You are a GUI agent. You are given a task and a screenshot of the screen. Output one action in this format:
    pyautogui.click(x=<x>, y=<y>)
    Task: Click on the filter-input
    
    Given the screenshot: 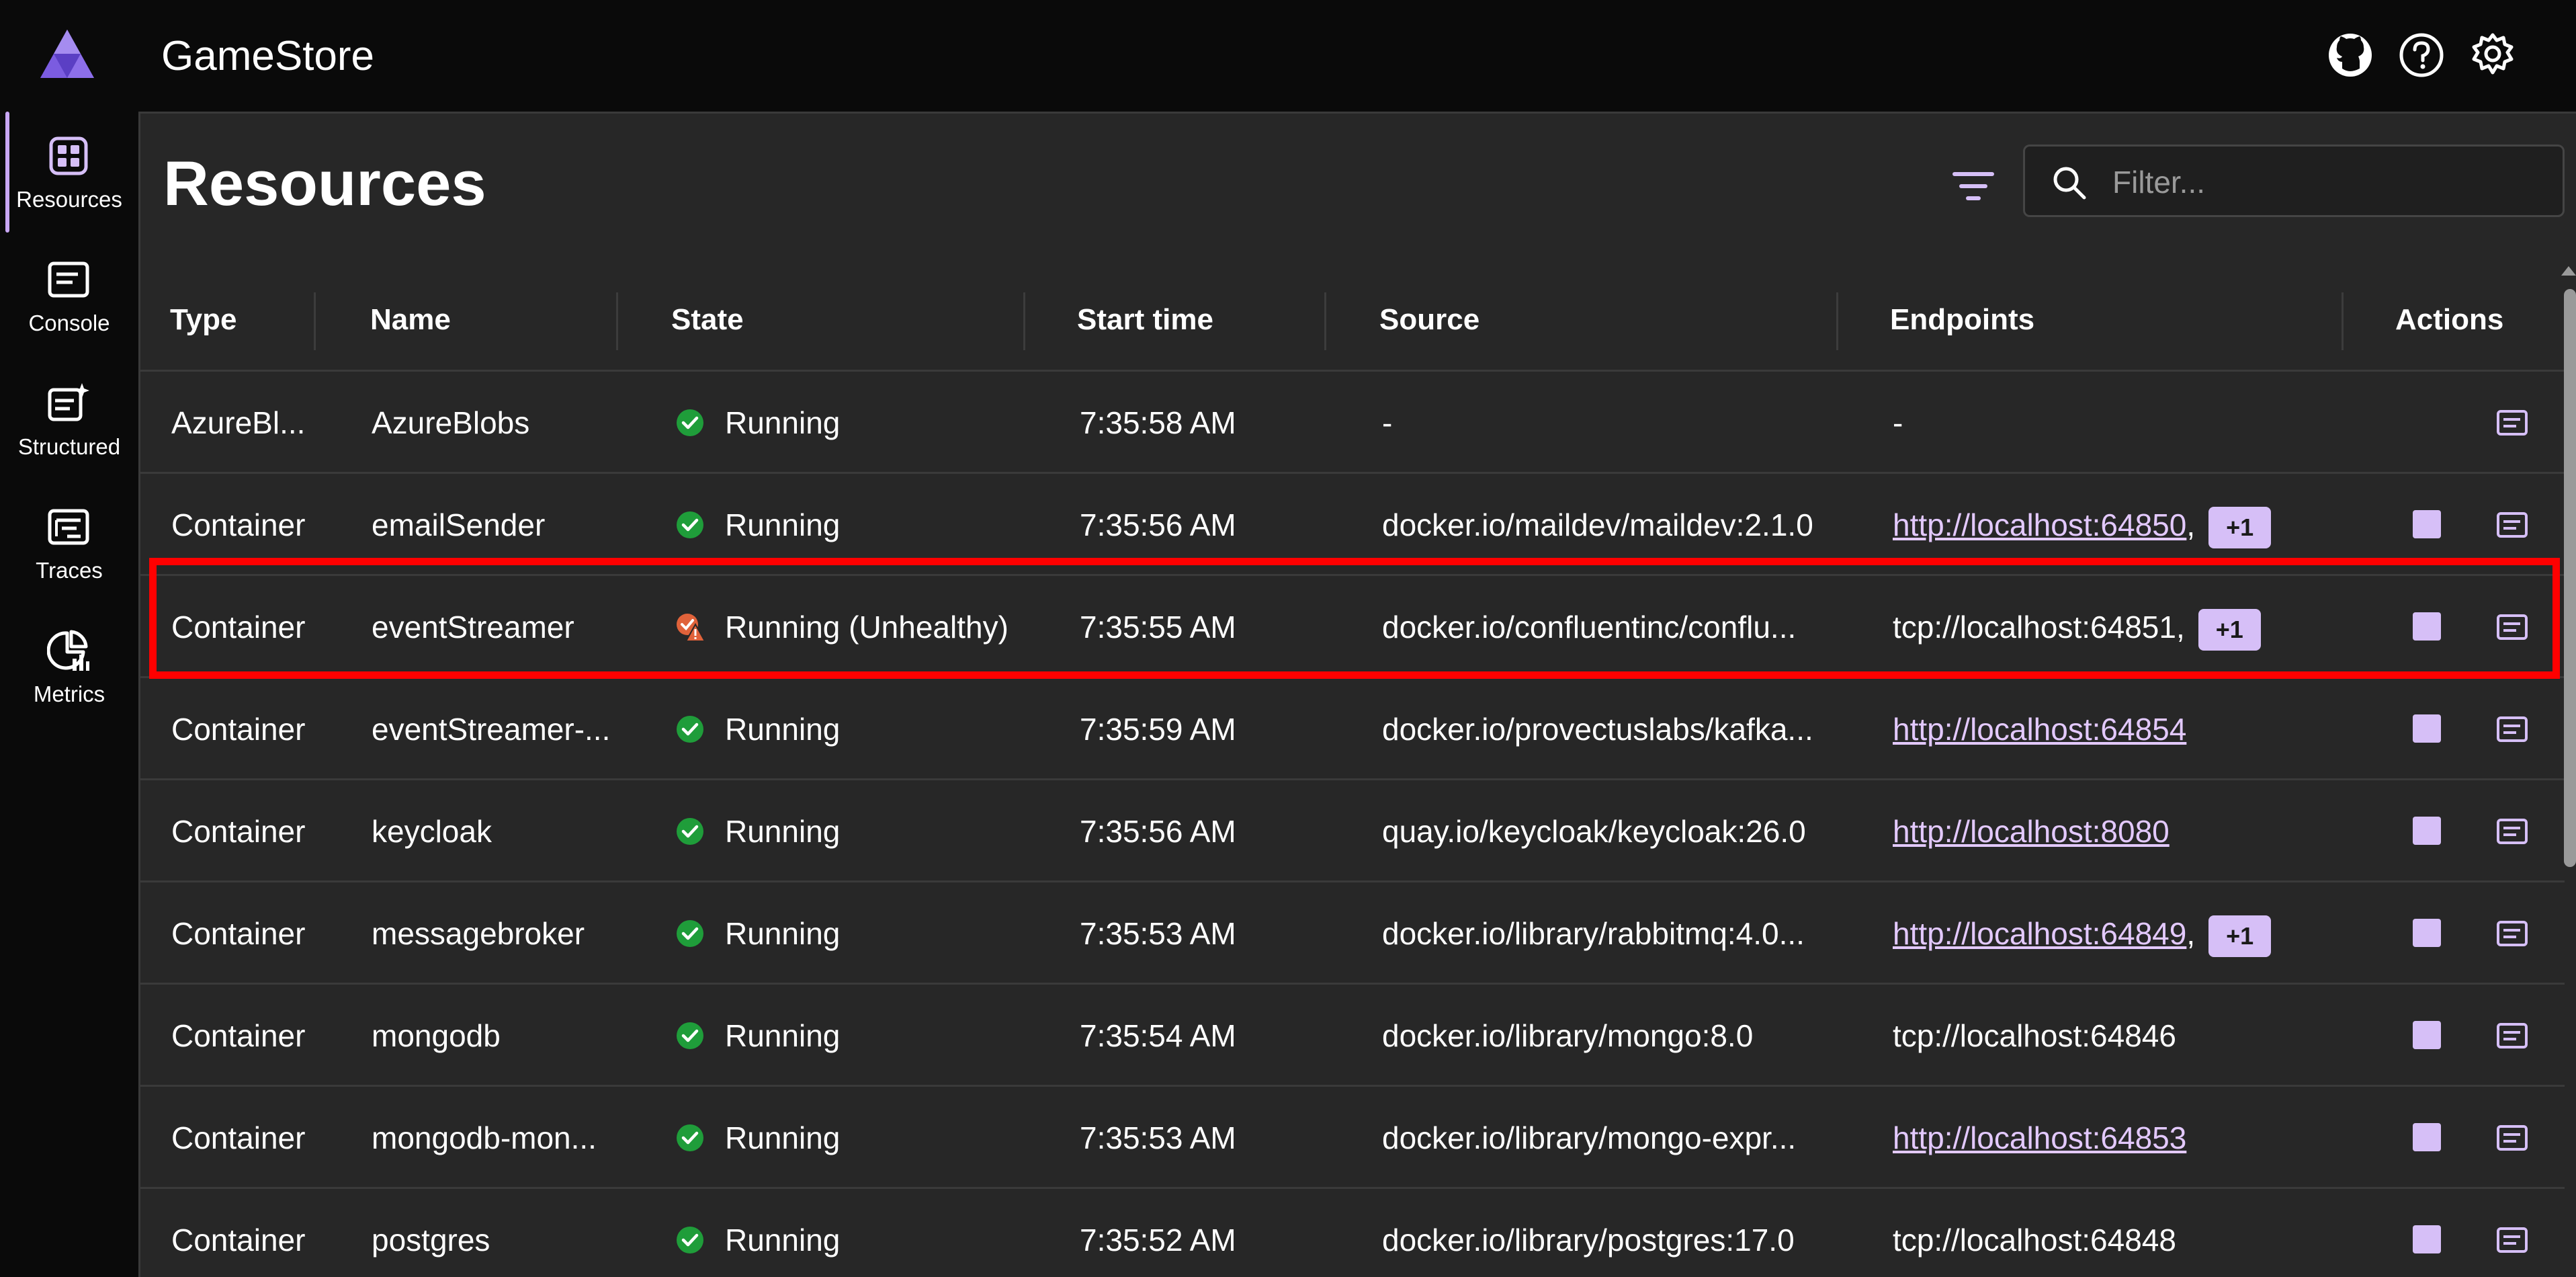 What is the action you would take?
    pyautogui.click(x=2327, y=183)
    